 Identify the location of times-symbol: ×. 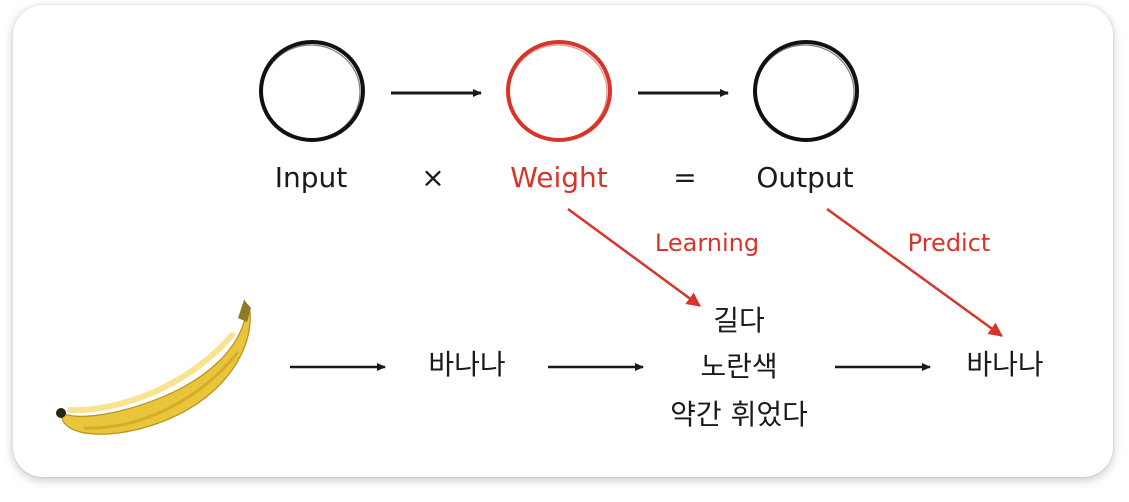
(433, 177).